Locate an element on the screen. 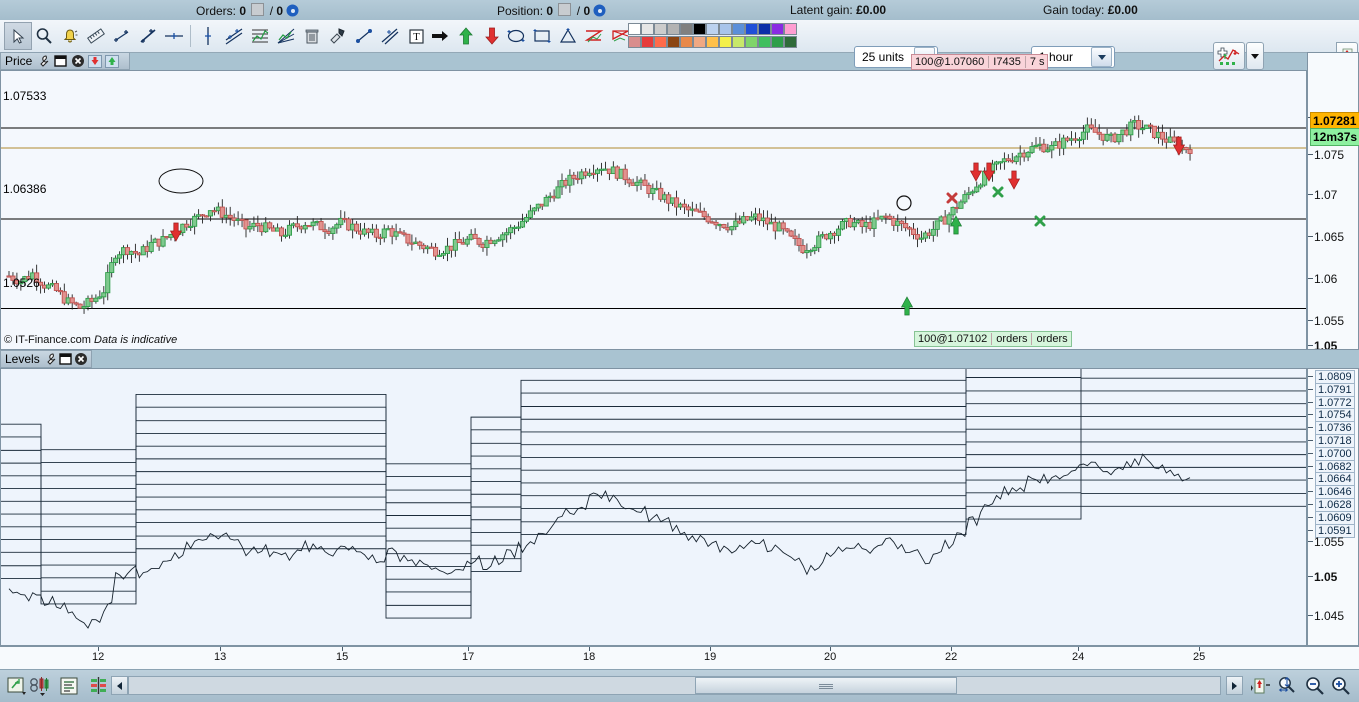 The width and height of the screenshot is (1359, 702). position-grid-icon is located at coordinates (565, 9).